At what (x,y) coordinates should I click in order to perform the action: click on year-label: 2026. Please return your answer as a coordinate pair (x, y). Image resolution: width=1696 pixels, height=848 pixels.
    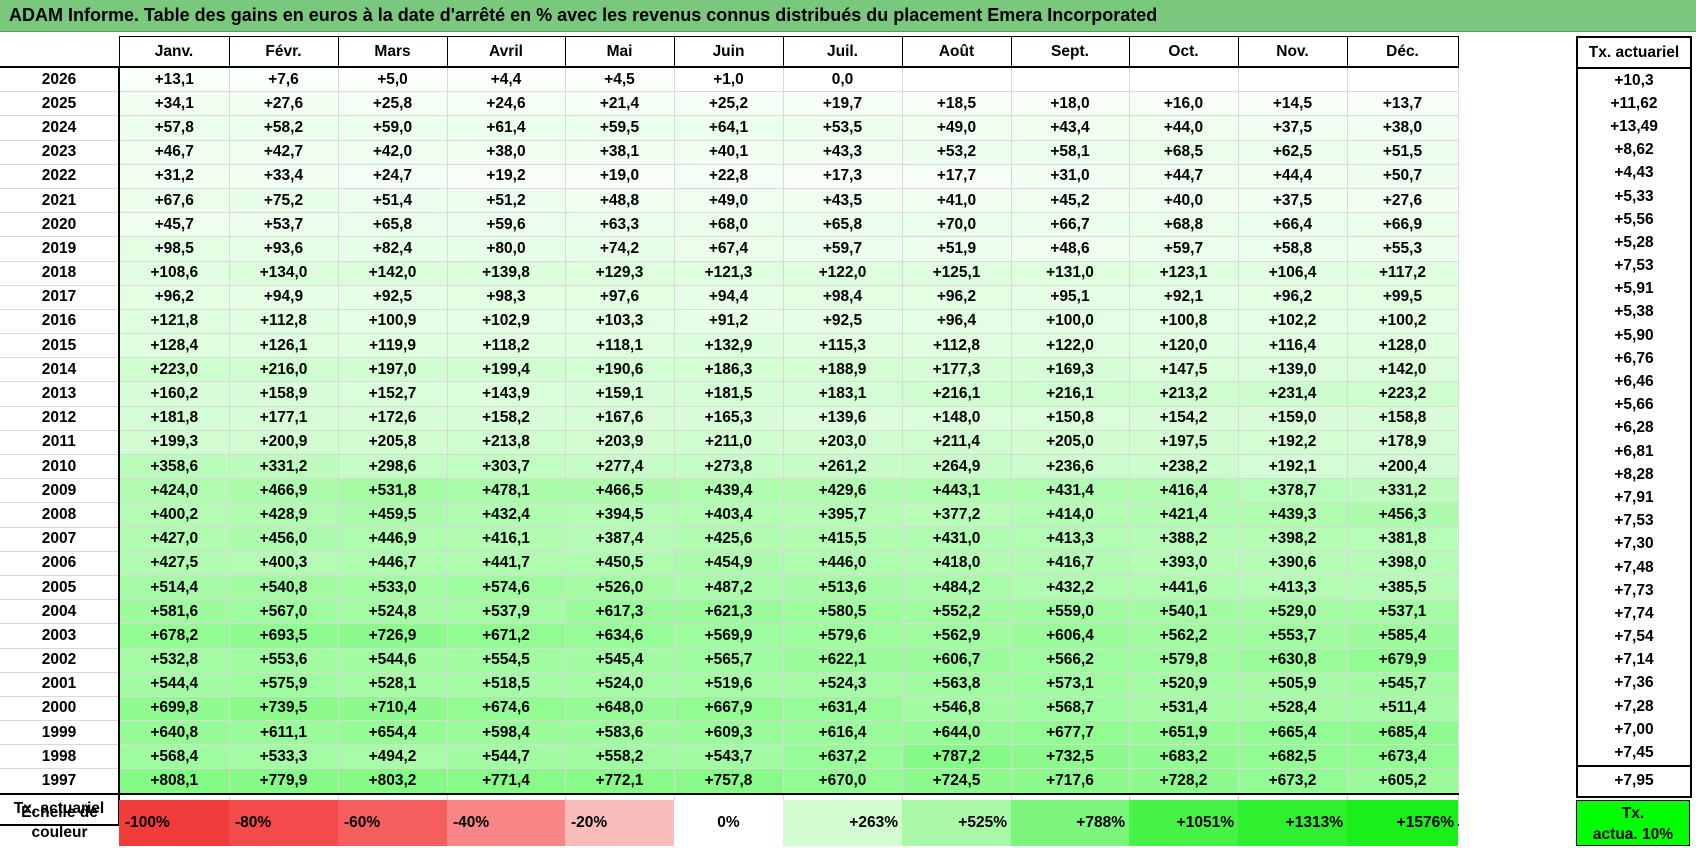
    Looking at the image, I should click on (60, 80).